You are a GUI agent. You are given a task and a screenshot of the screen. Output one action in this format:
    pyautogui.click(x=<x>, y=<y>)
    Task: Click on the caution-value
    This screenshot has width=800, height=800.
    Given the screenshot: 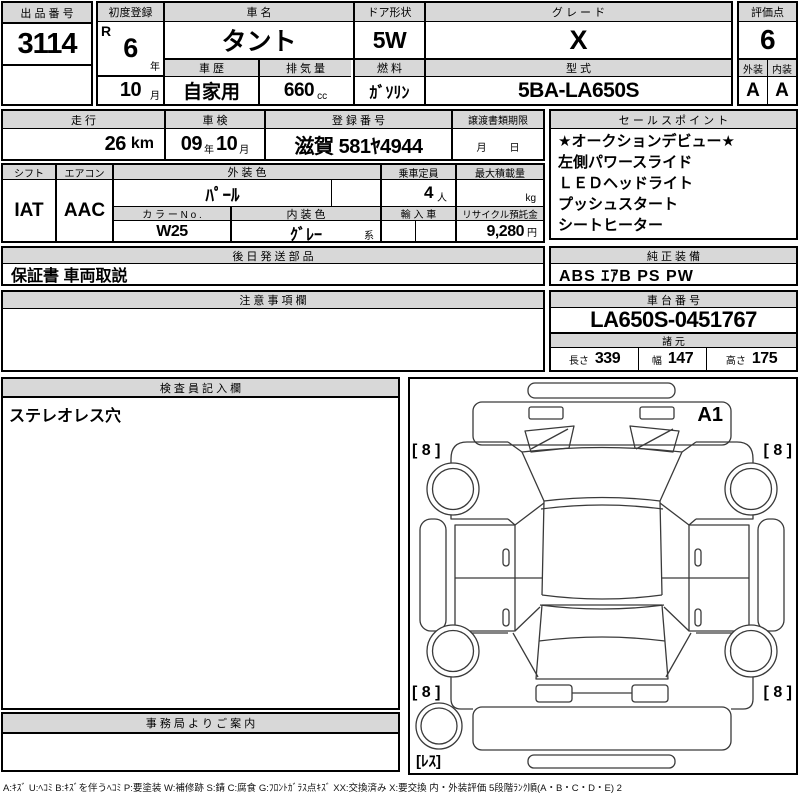 What is the action you would take?
    pyautogui.click(x=273, y=339)
    